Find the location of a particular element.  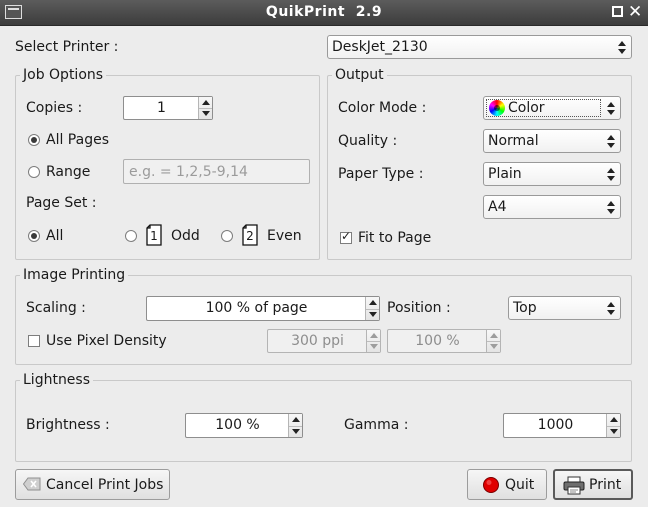

page-1-number: 1 is located at coordinates (154, 236).